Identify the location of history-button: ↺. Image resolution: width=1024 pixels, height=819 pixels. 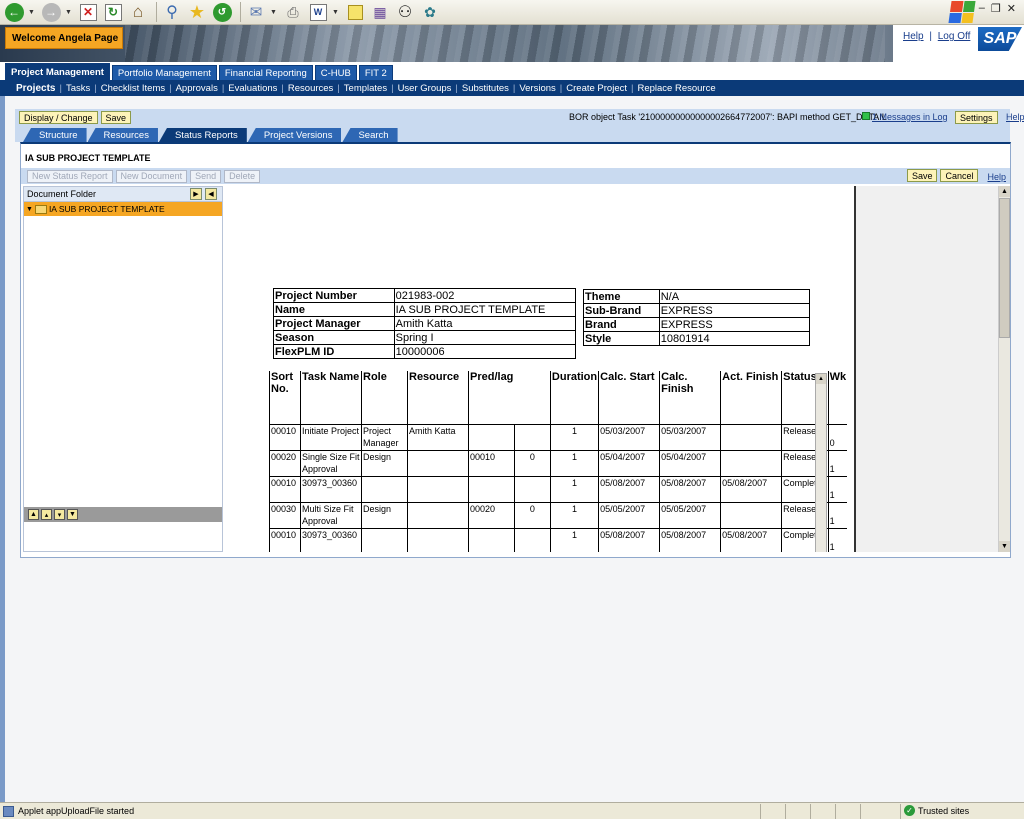
(222, 12).